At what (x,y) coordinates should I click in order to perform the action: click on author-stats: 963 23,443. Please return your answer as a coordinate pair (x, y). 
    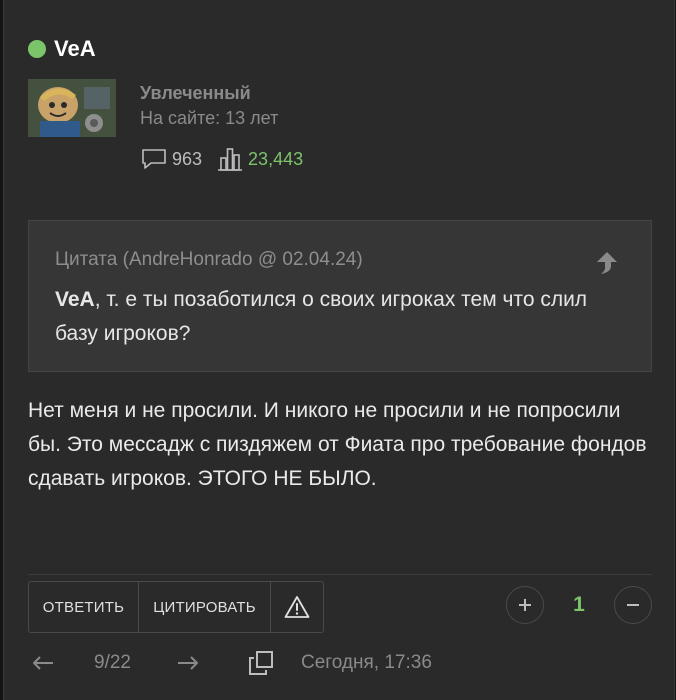
    Looking at the image, I should click on (228, 159).